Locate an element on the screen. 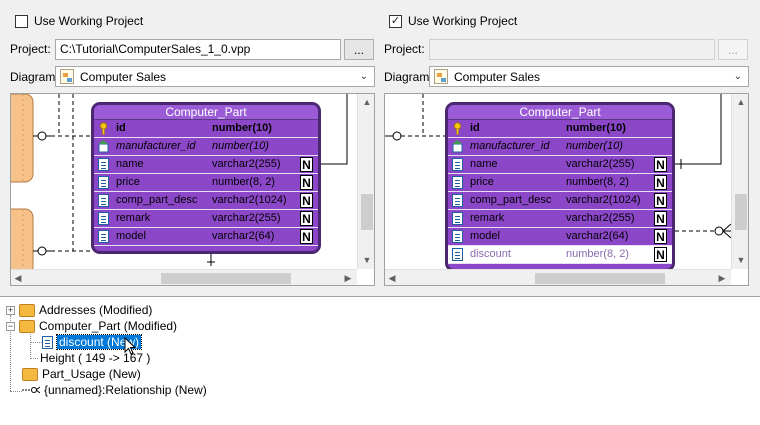 This screenshot has width=760, height=425. erd-diagram-icon is located at coordinates (441, 76).